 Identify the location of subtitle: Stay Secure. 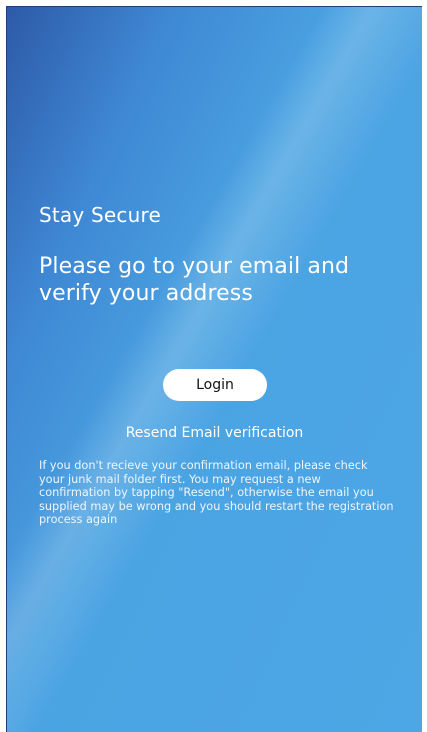
(100, 215).